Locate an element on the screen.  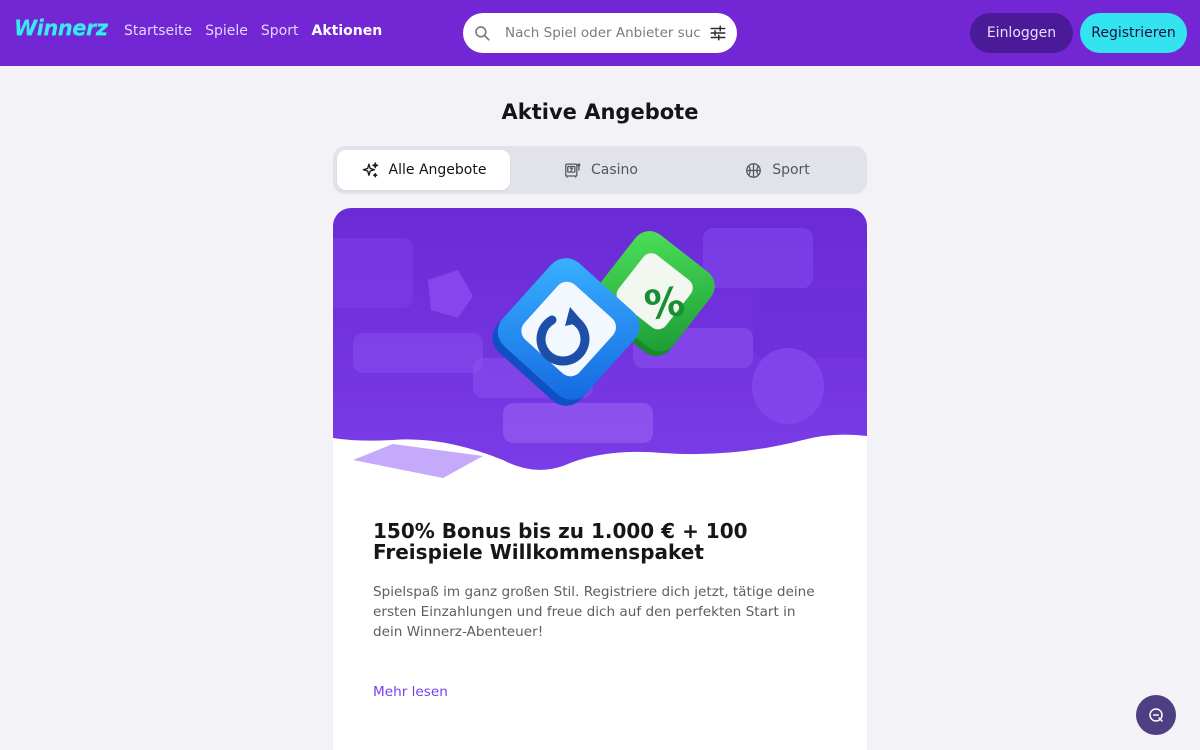
winnerz-logo: Winnerz is located at coordinates (61, 28).